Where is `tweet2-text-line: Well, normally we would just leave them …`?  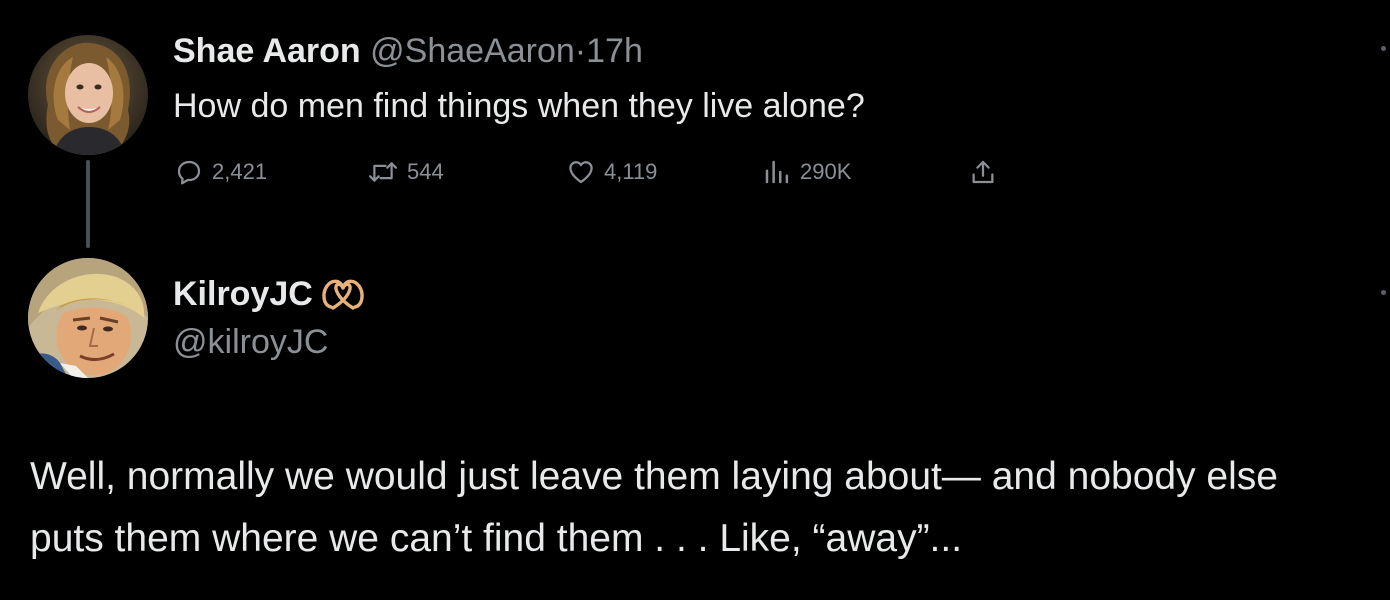
tweet2-text-line: Well, normally we would just leave them … is located at coordinates (654, 476).